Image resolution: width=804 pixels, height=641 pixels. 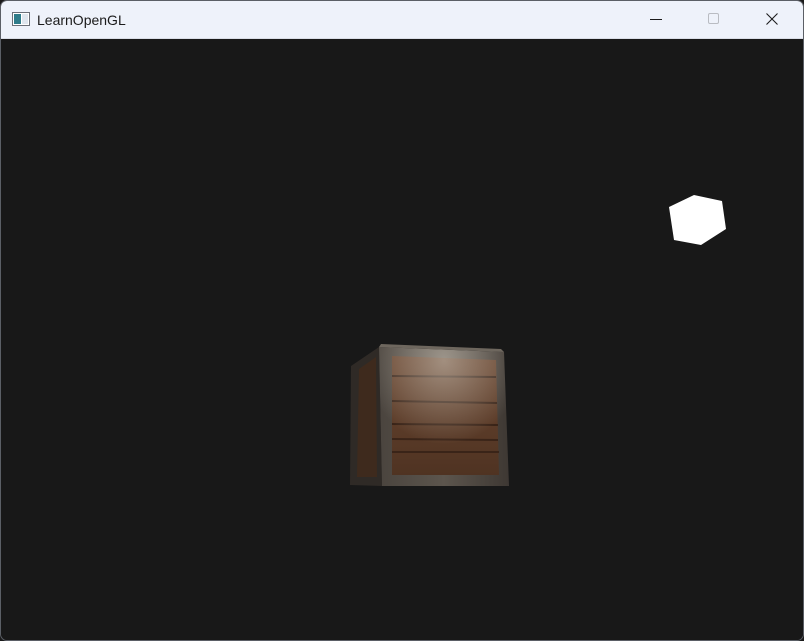 What do you see at coordinates (402, 20) in the screenshot?
I see `title-bar: LearnOpenGL` at bounding box center [402, 20].